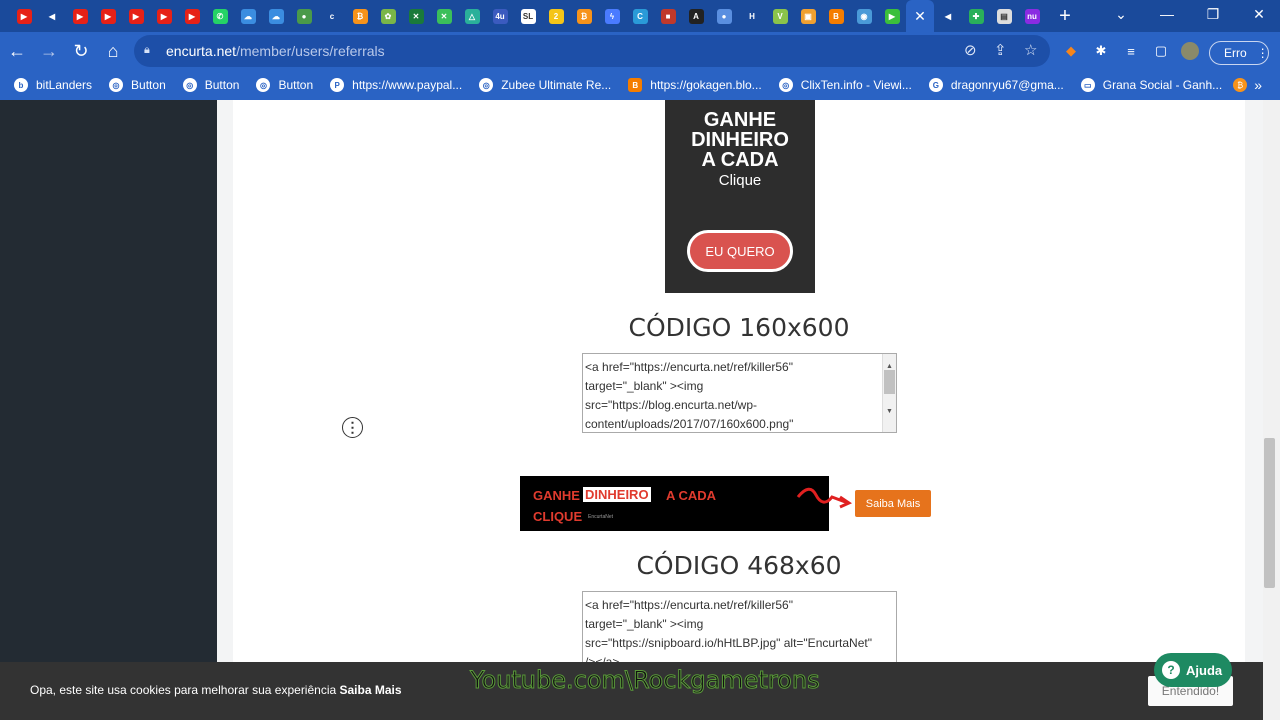 This screenshot has height=720, width=1280. I want to click on restore-button: ❐, so click(1213, 14).